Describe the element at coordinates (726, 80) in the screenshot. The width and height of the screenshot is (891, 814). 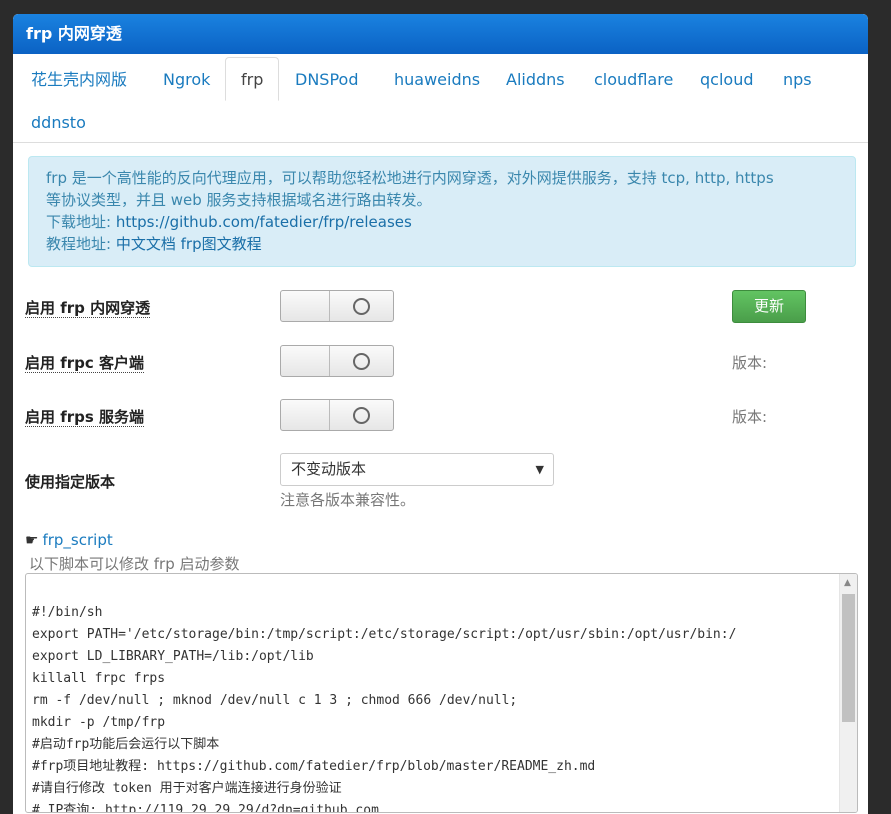
I see `tab-qcloud: qcloud` at that location.